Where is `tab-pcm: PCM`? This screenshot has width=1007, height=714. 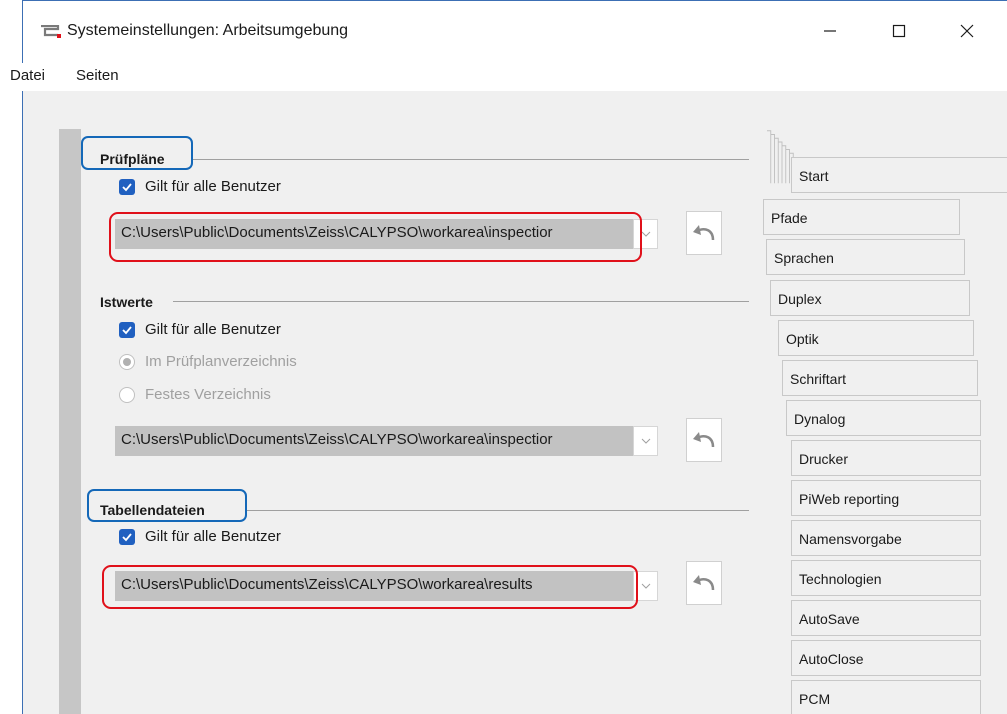
tab-pcm: PCM is located at coordinates (886, 697).